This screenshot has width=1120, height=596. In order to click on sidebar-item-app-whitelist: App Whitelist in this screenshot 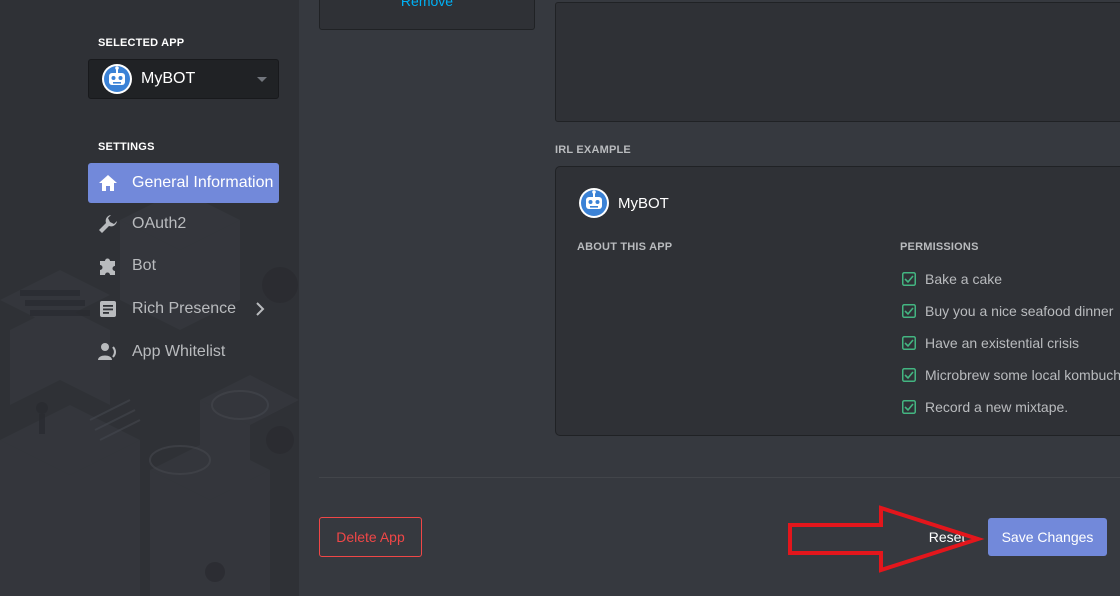, I will do `click(183, 352)`.